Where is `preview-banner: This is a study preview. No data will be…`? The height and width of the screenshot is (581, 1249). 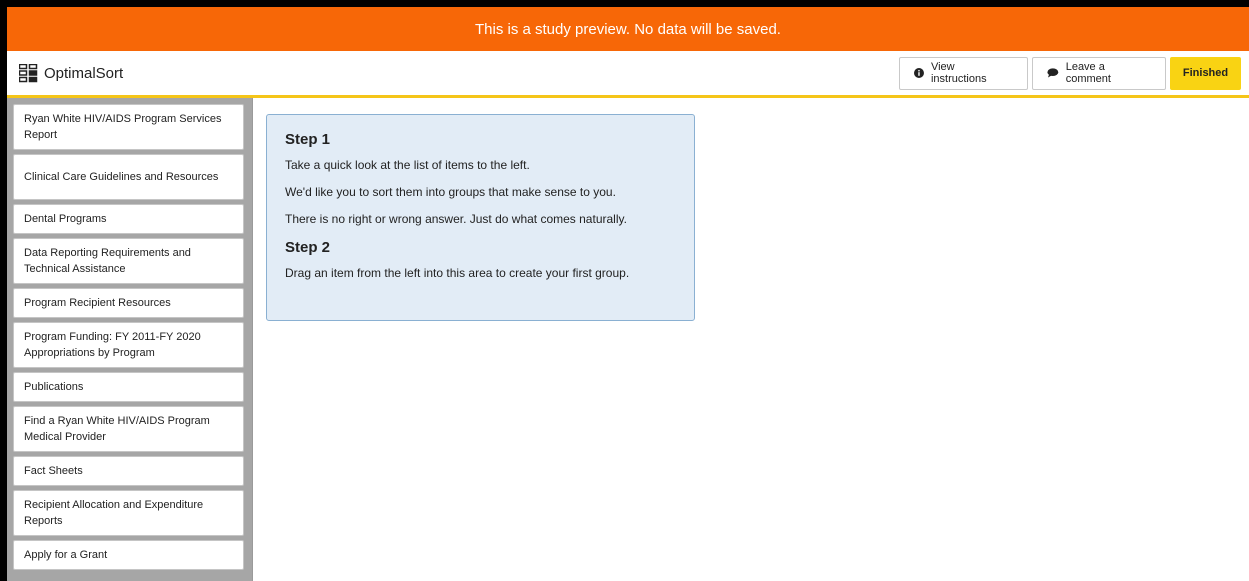 preview-banner: This is a study preview. No data will be… is located at coordinates (628, 29).